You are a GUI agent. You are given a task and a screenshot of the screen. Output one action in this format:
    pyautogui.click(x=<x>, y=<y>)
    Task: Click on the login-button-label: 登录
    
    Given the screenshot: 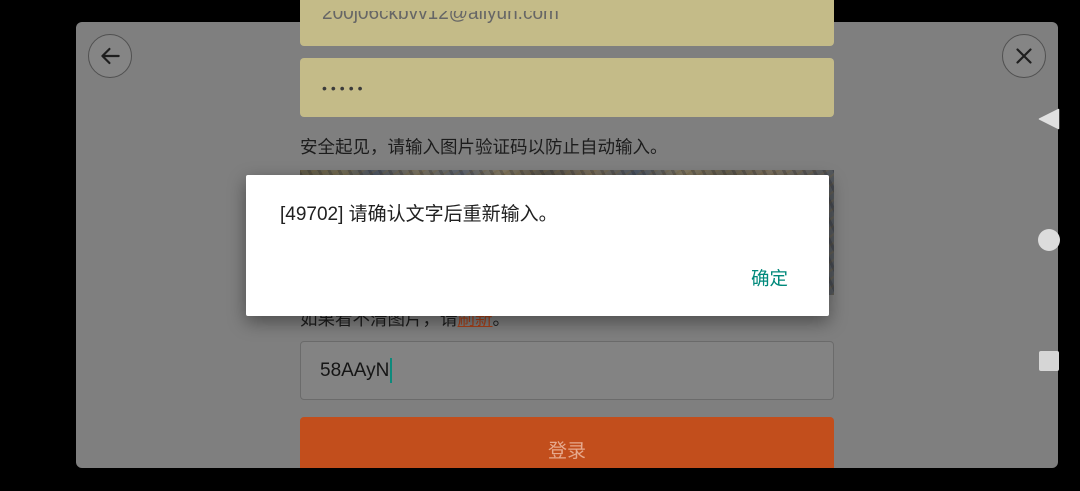 What is the action you would take?
    pyautogui.click(x=566, y=451)
    